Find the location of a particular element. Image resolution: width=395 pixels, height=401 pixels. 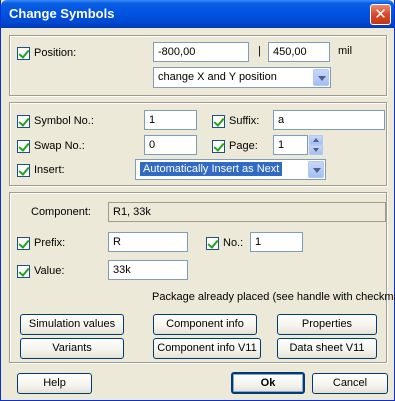

no-label: No.: is located at coordinates (233, 243).